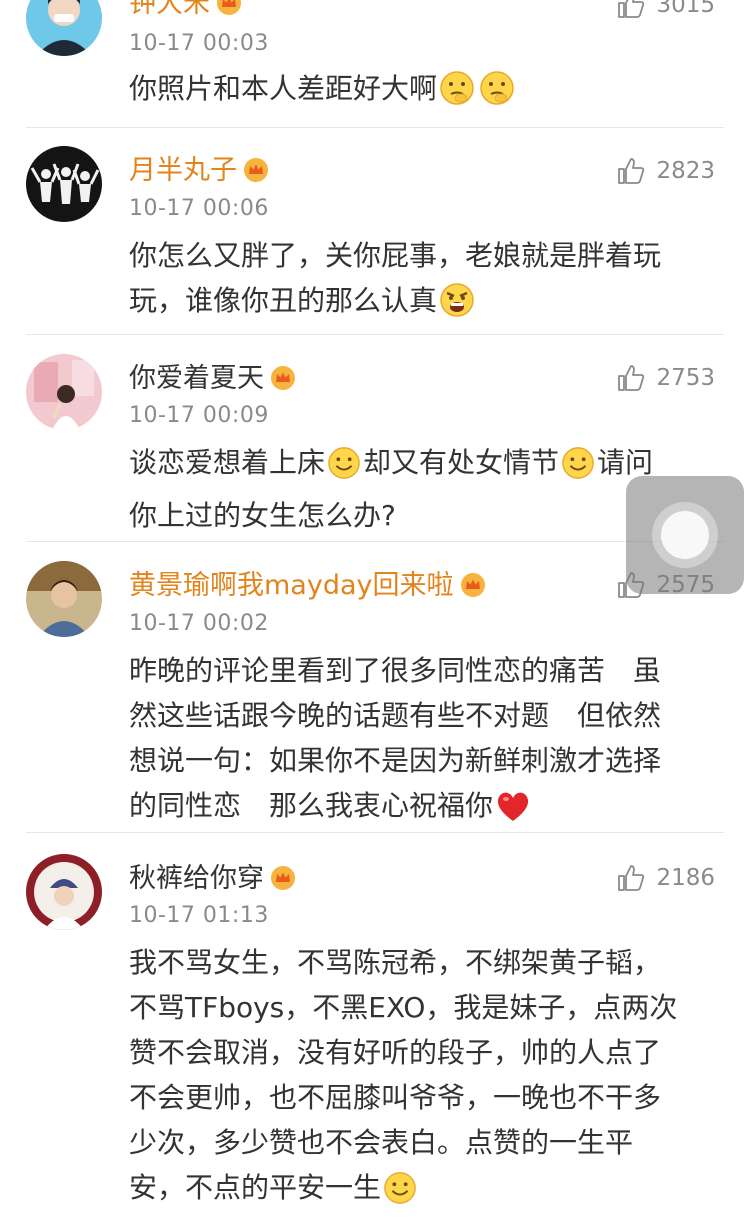  I want to click on avatar-girl-pink-icon, so click(64, 392).